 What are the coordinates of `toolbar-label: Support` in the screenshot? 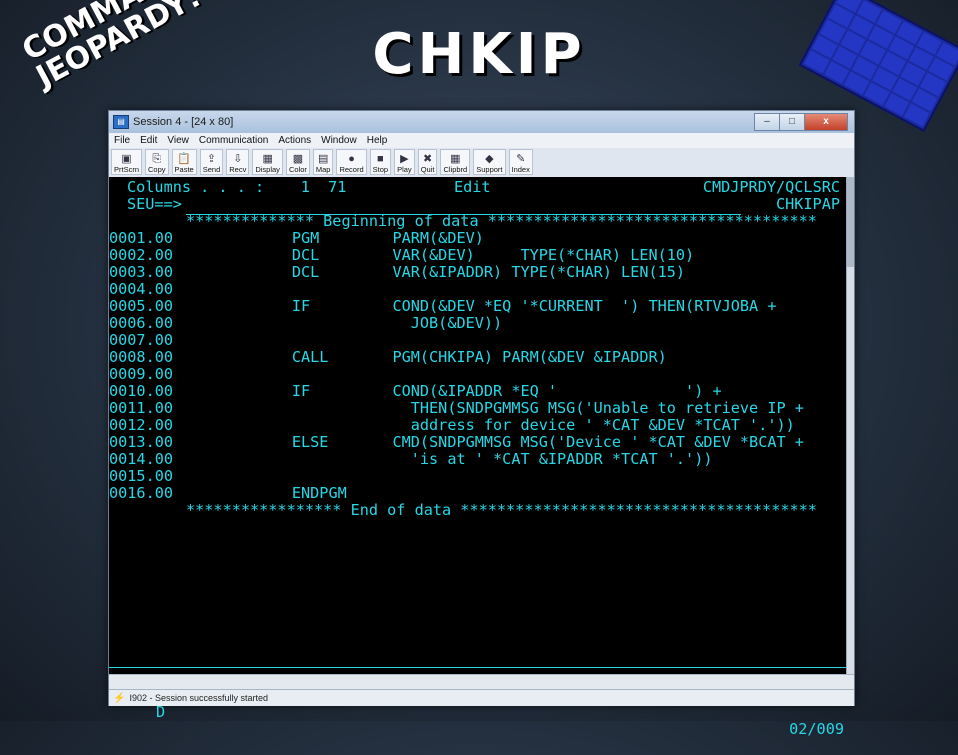 It's located at (489, 169).